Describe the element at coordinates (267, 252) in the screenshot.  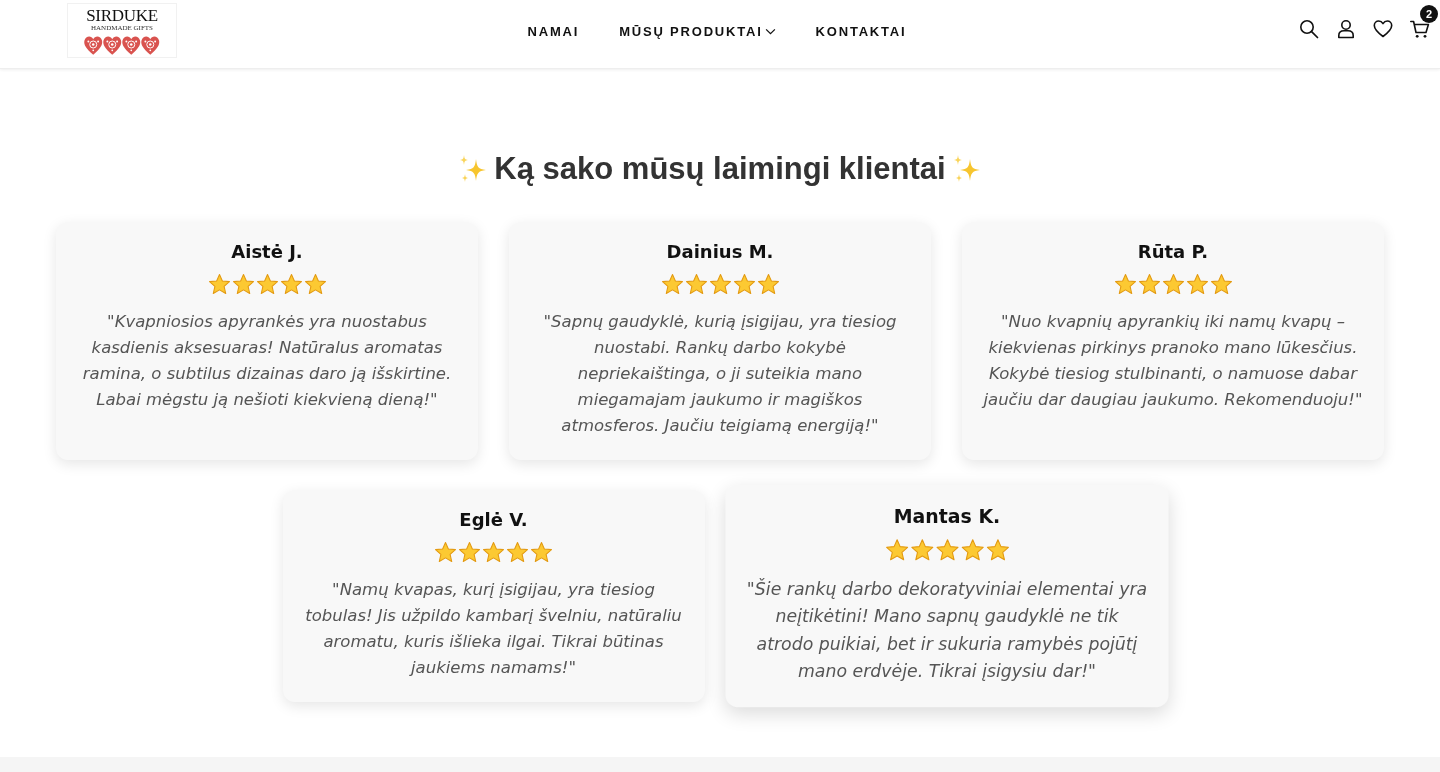
I see `reviewer-name: Aistė J.` at that location.